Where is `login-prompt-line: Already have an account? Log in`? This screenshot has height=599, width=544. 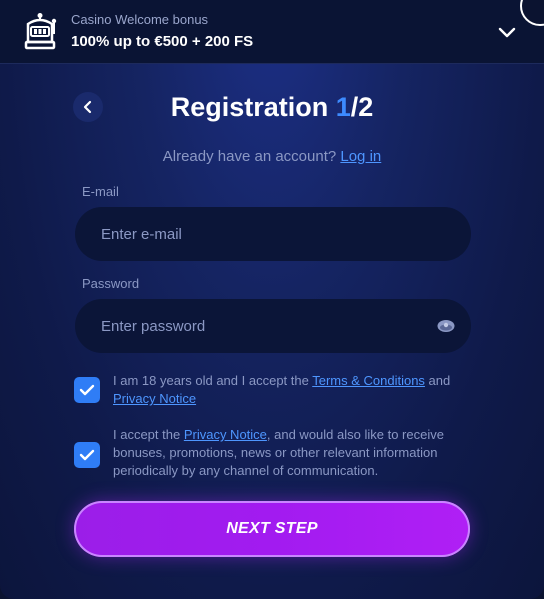 login-prompt-line: Already have an account? Log in is located at coordinates (272, 156).